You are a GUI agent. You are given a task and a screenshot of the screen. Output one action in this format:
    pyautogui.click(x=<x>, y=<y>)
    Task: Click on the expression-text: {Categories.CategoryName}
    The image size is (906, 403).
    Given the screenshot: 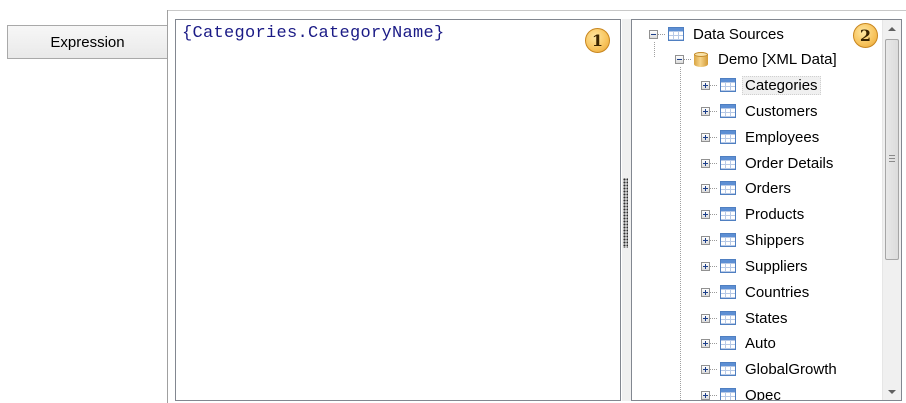 What is the action you would take?
    pyautogui.click(x=313, y=33)
    